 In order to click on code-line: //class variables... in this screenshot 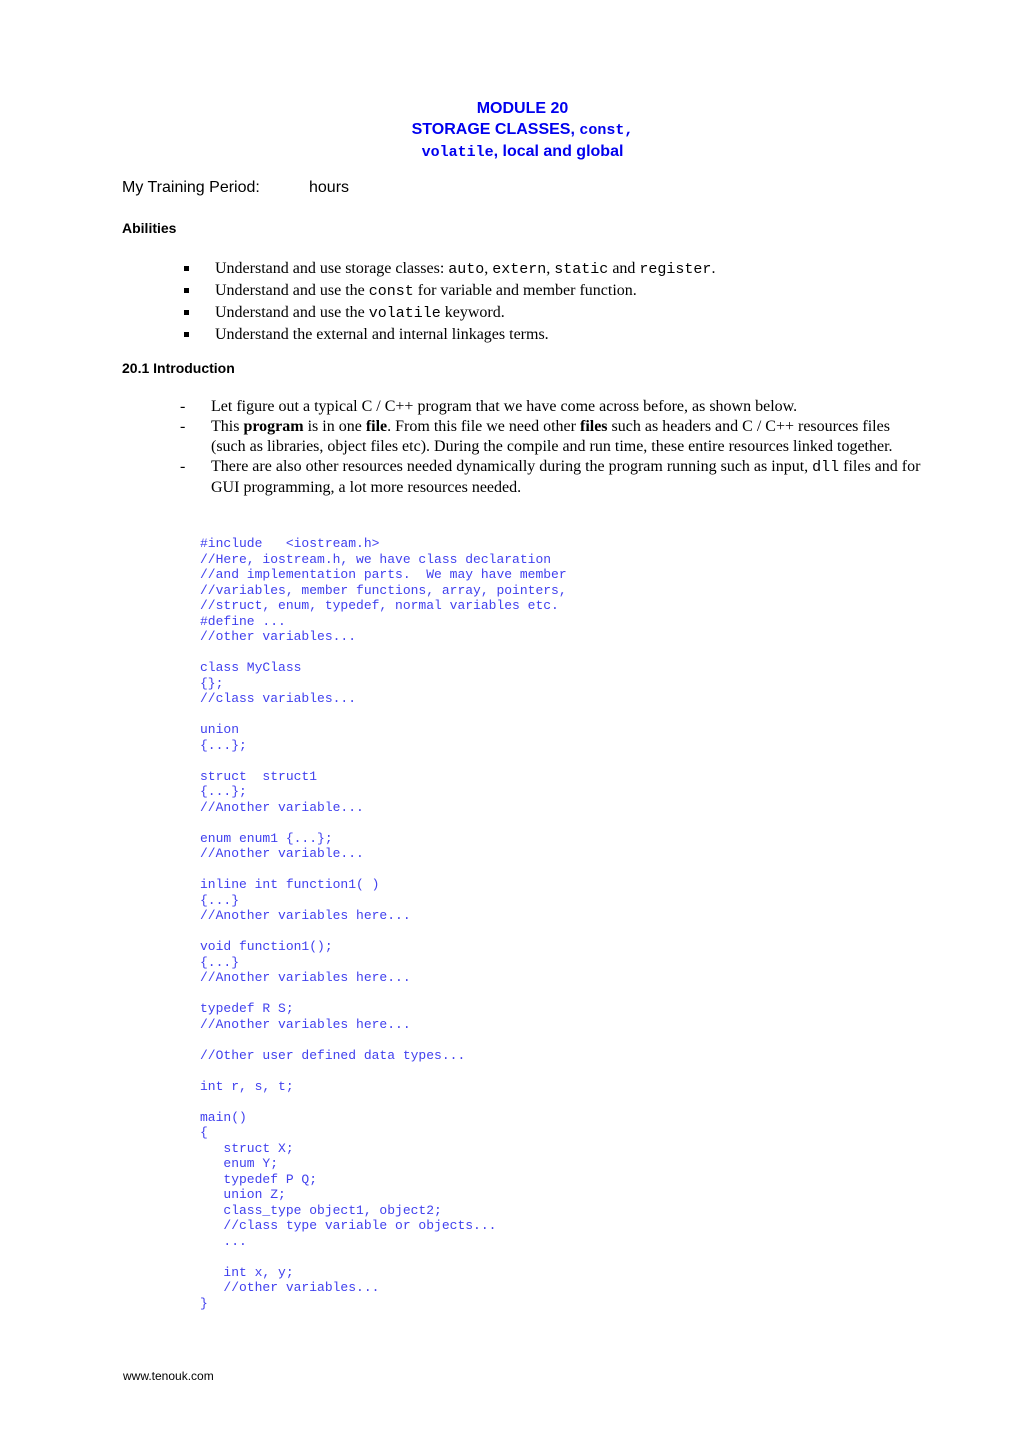, I will do `click(278, 698)`.